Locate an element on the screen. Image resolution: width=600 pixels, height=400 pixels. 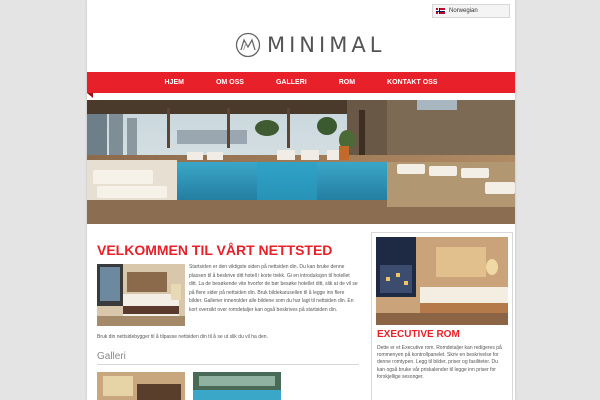
hotel-room-image is located at coordinates (141, 295).